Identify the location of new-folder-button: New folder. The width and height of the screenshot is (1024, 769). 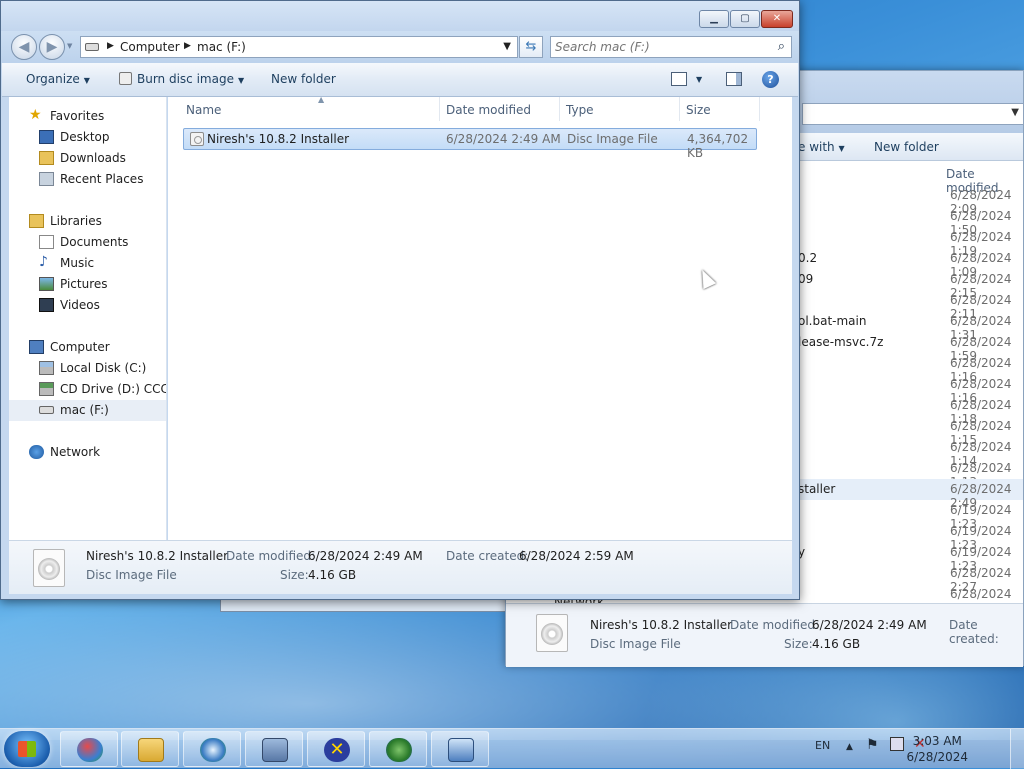
(303, 79).